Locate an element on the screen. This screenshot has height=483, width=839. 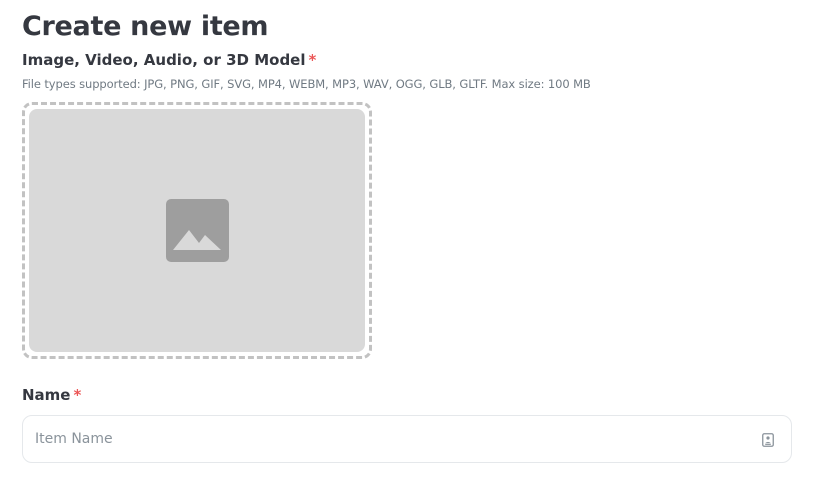
page-title: Create new item is located at coordinates (145, 26).